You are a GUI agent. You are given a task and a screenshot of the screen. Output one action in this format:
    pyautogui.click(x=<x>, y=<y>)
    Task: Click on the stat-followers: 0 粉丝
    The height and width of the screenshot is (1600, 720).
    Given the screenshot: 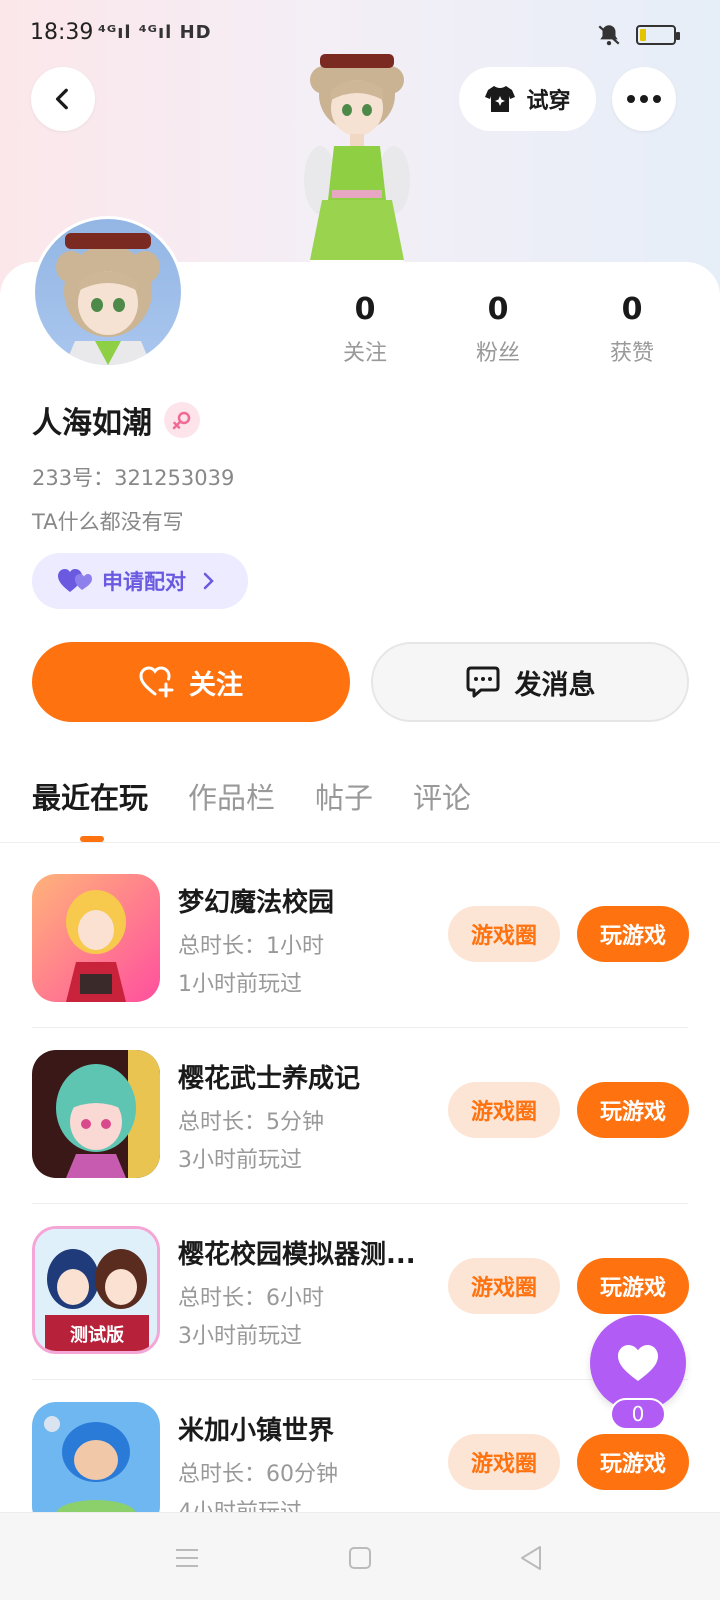 What is the action you would take?
    pyautogui.click(x=498, y=329)
    